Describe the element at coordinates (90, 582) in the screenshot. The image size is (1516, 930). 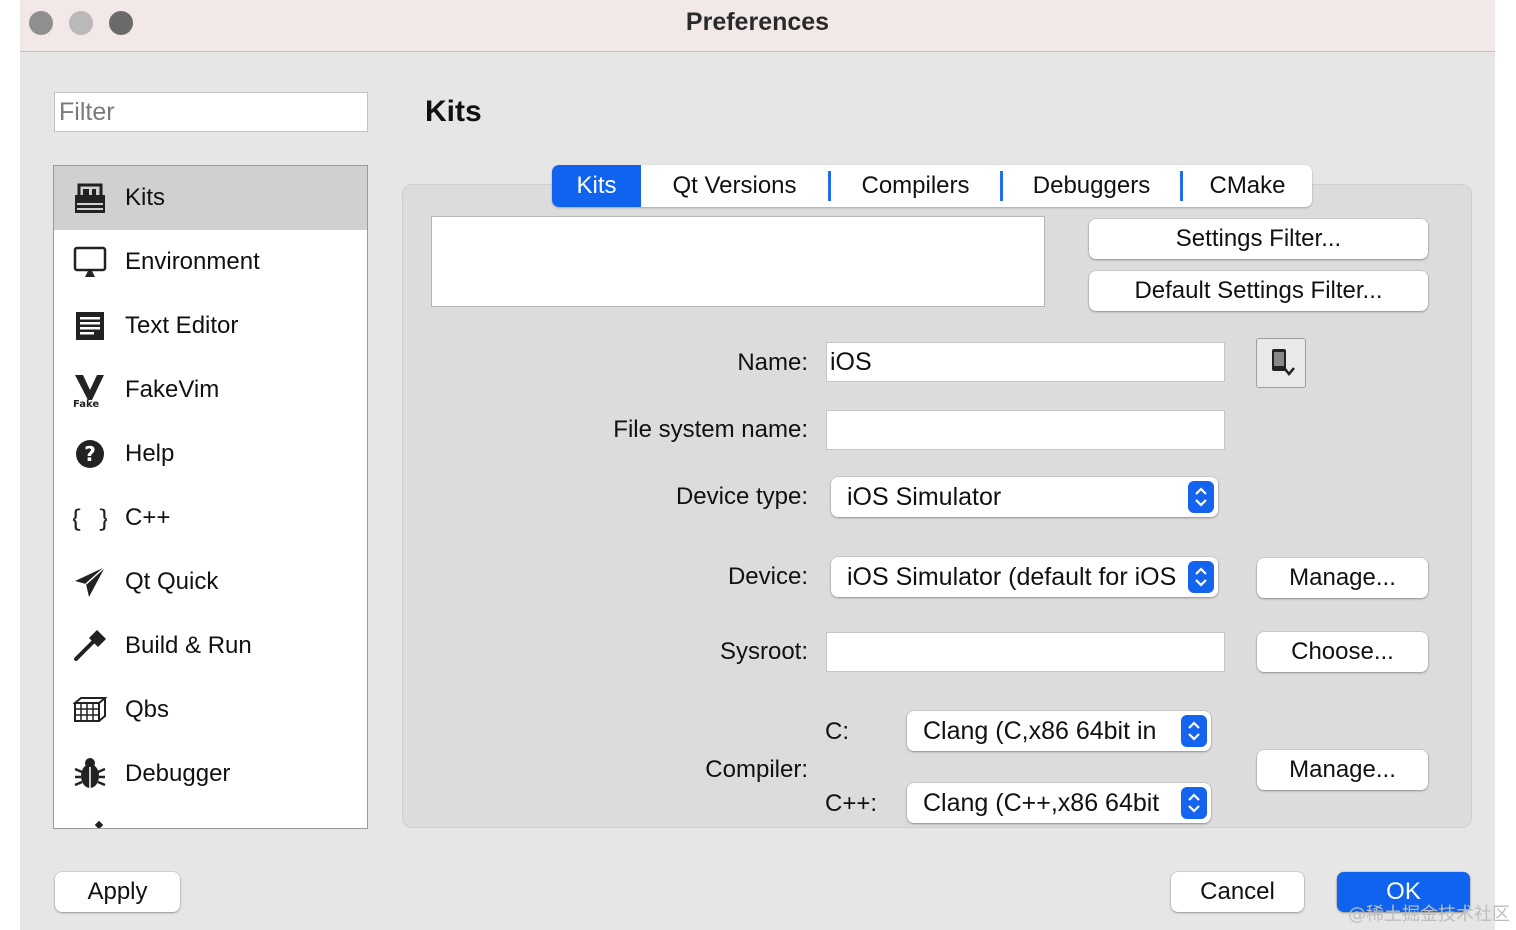
I see `paper-plane-icon` at that location.